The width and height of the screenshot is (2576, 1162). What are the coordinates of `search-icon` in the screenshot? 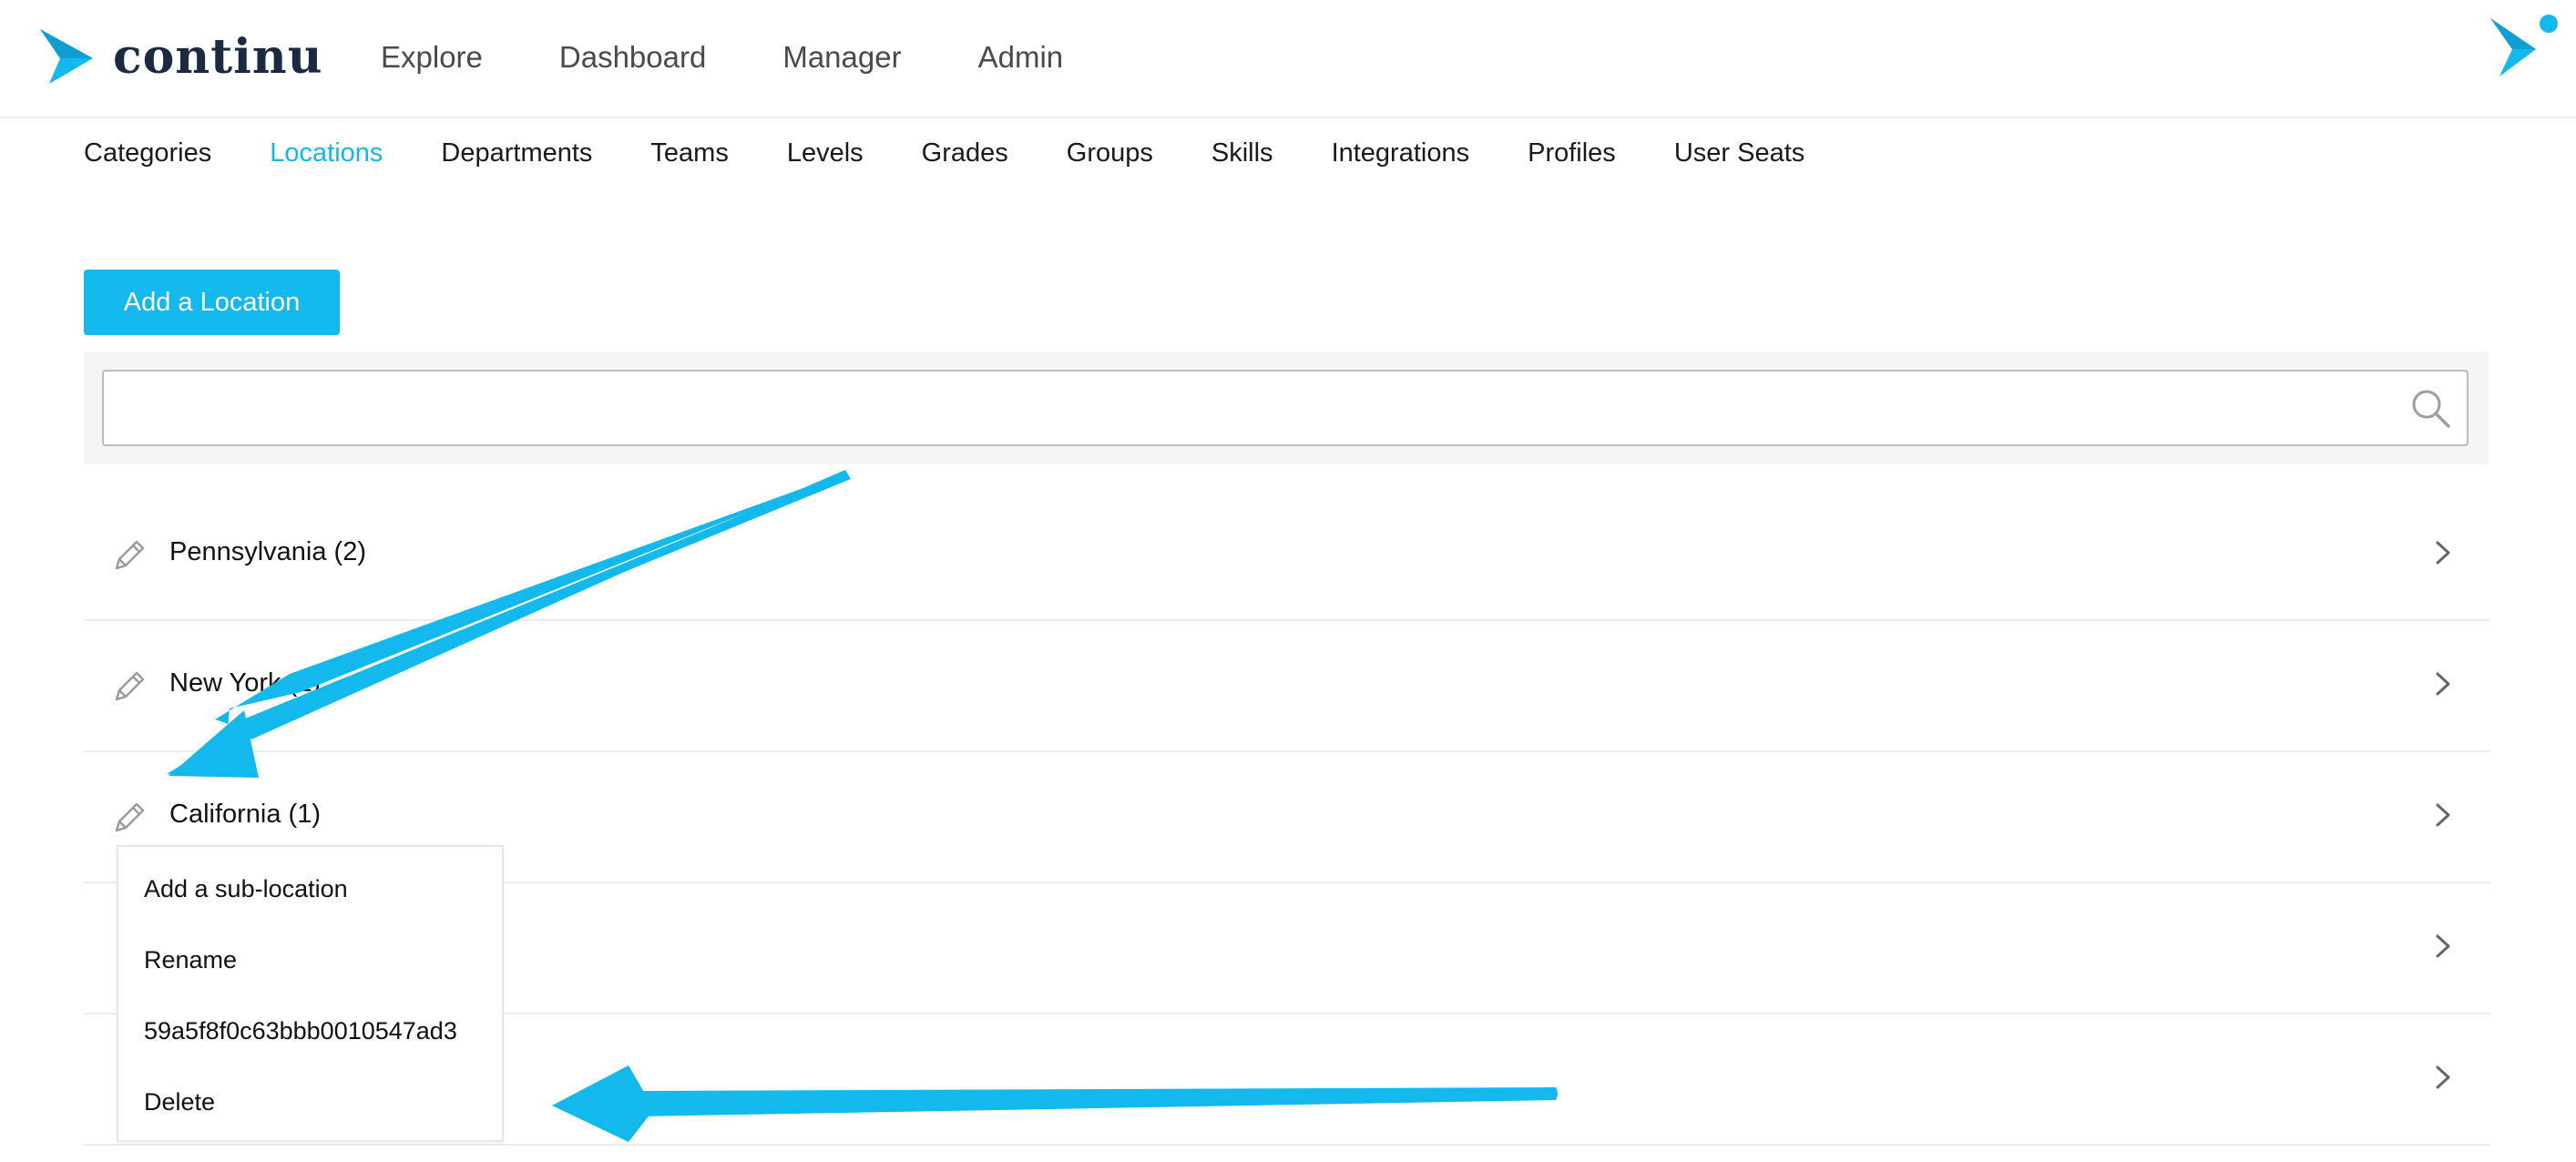 It's located at (2431, 409).